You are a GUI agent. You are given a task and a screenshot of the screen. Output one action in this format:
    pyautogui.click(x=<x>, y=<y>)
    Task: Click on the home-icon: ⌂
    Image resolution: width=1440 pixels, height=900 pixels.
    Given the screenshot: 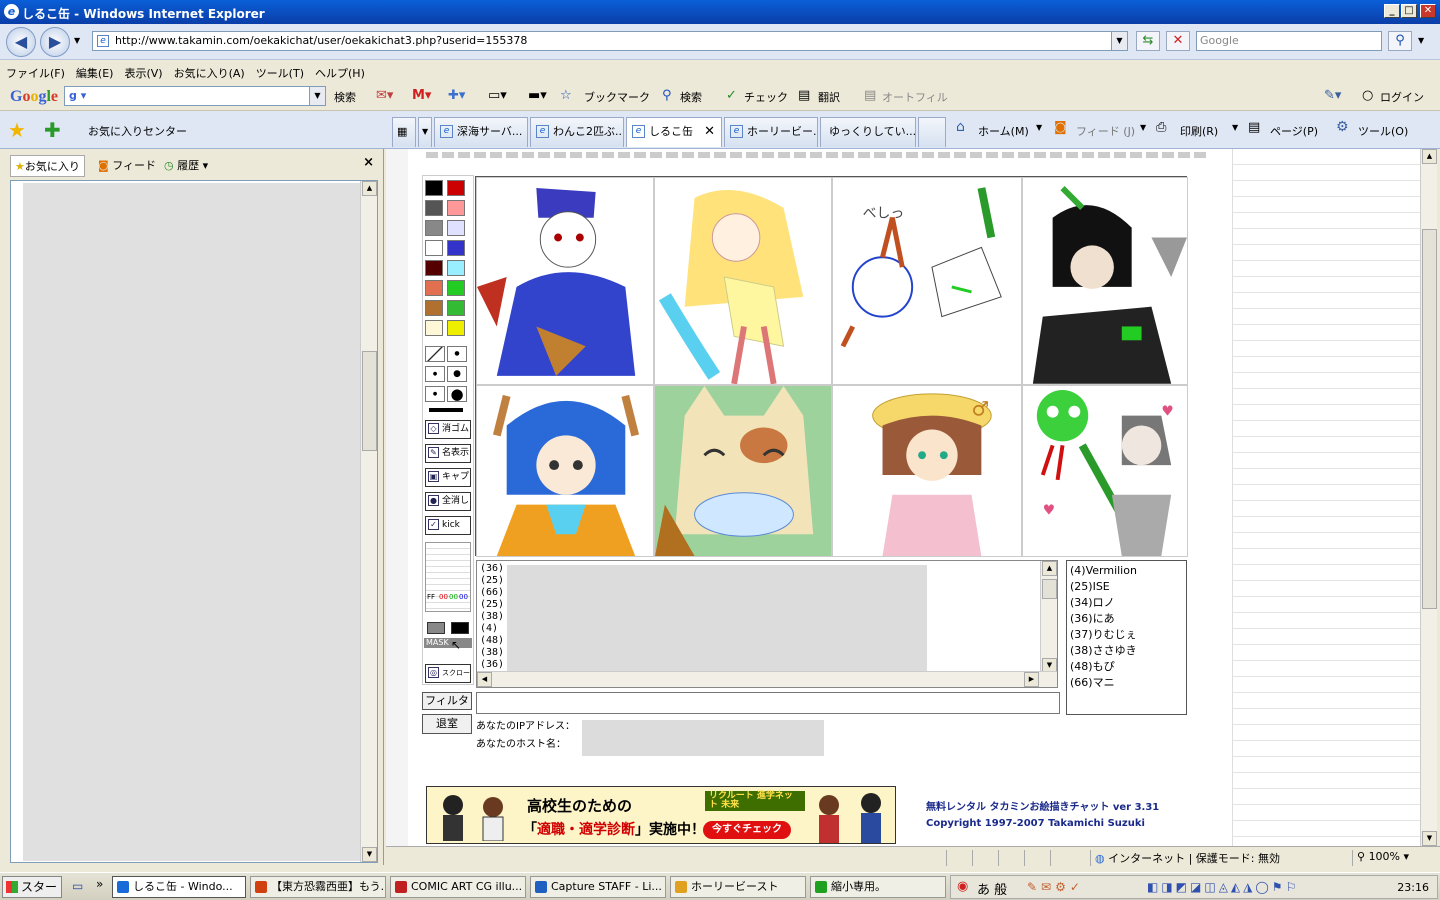 What is the action you would take?
    pyautogui.click(x=960, y=127)
    